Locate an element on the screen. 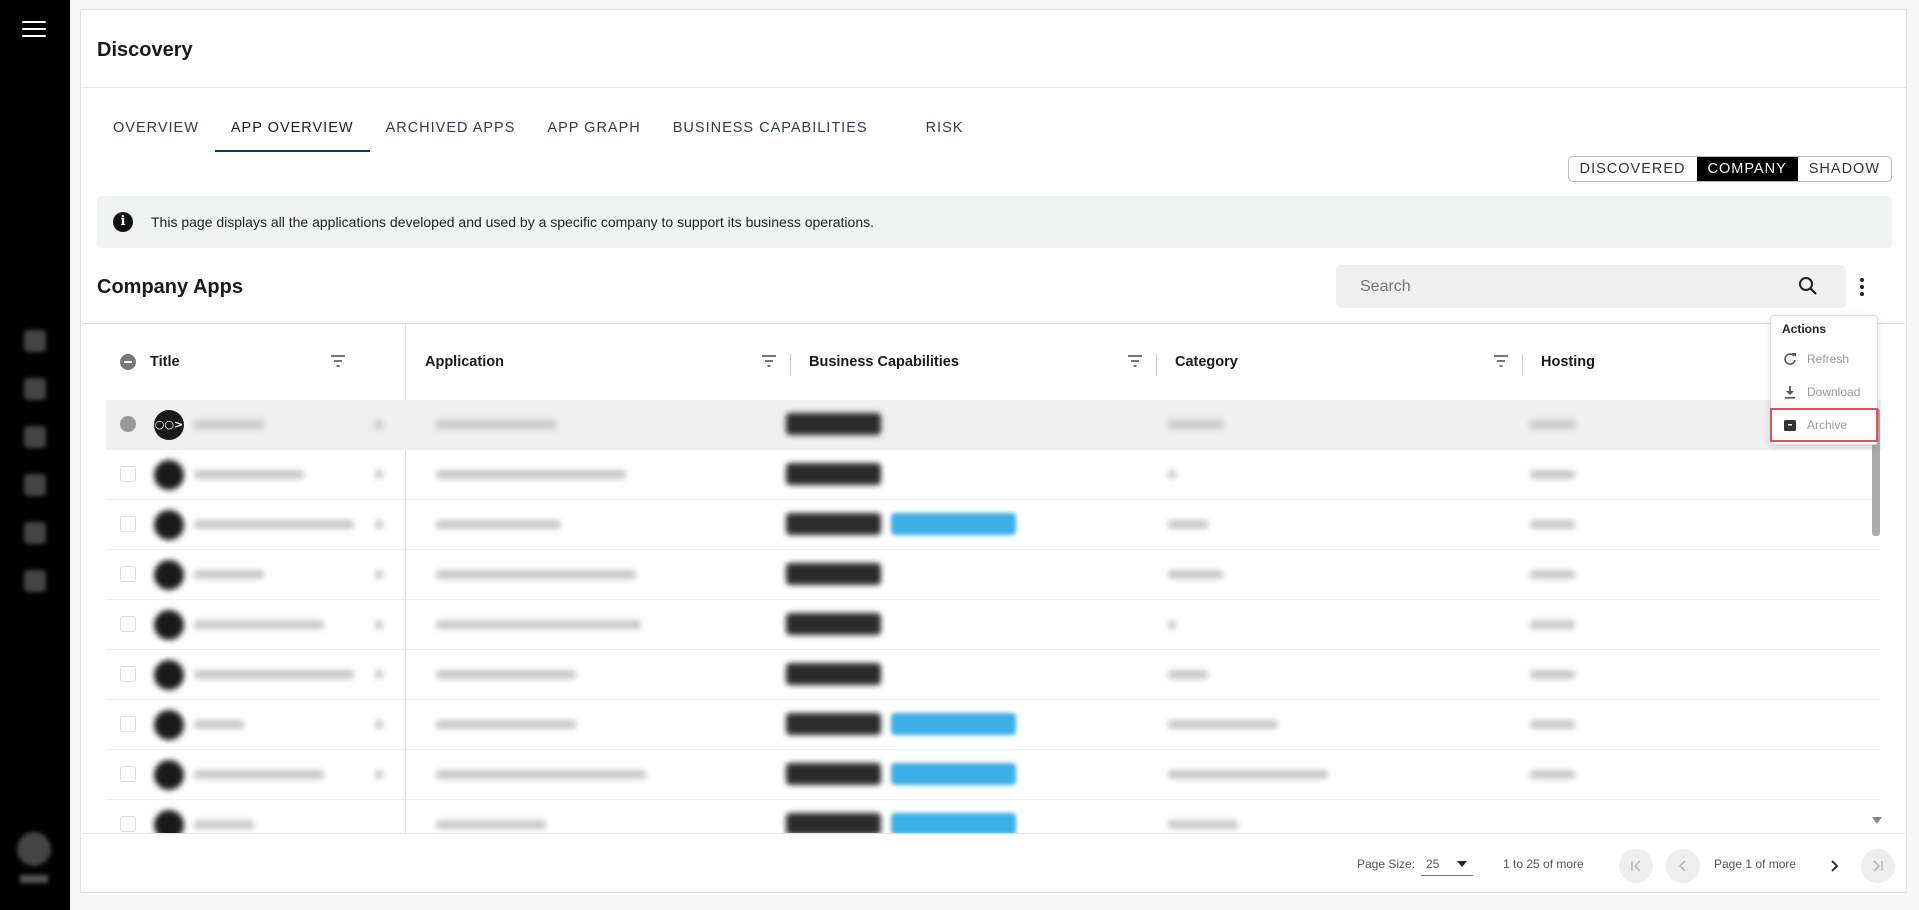 The height and width of the screenshot is (910, 1919). toggle-company: COMPANY is located at coordinates (1747, 169).